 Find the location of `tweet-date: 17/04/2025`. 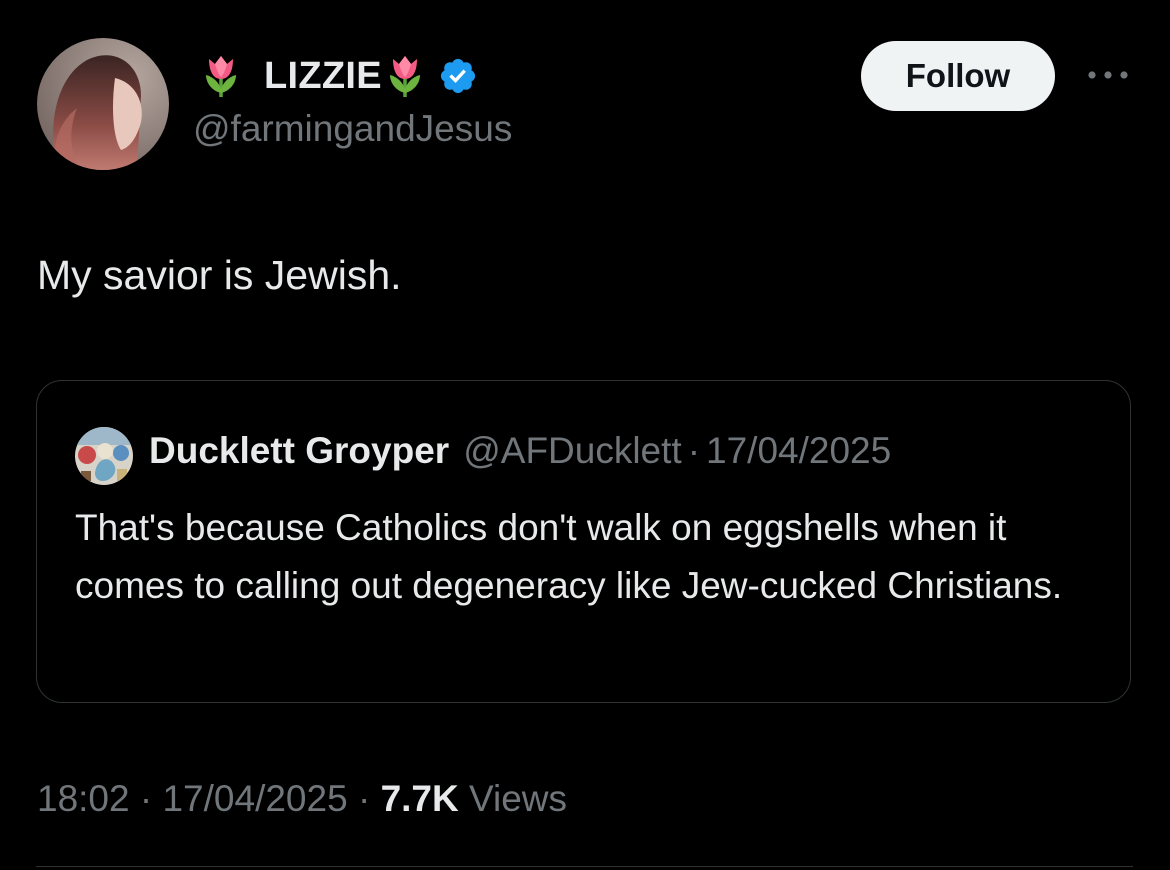

tweet-date: 17/04/2025 is located at coordinates (254, 798).